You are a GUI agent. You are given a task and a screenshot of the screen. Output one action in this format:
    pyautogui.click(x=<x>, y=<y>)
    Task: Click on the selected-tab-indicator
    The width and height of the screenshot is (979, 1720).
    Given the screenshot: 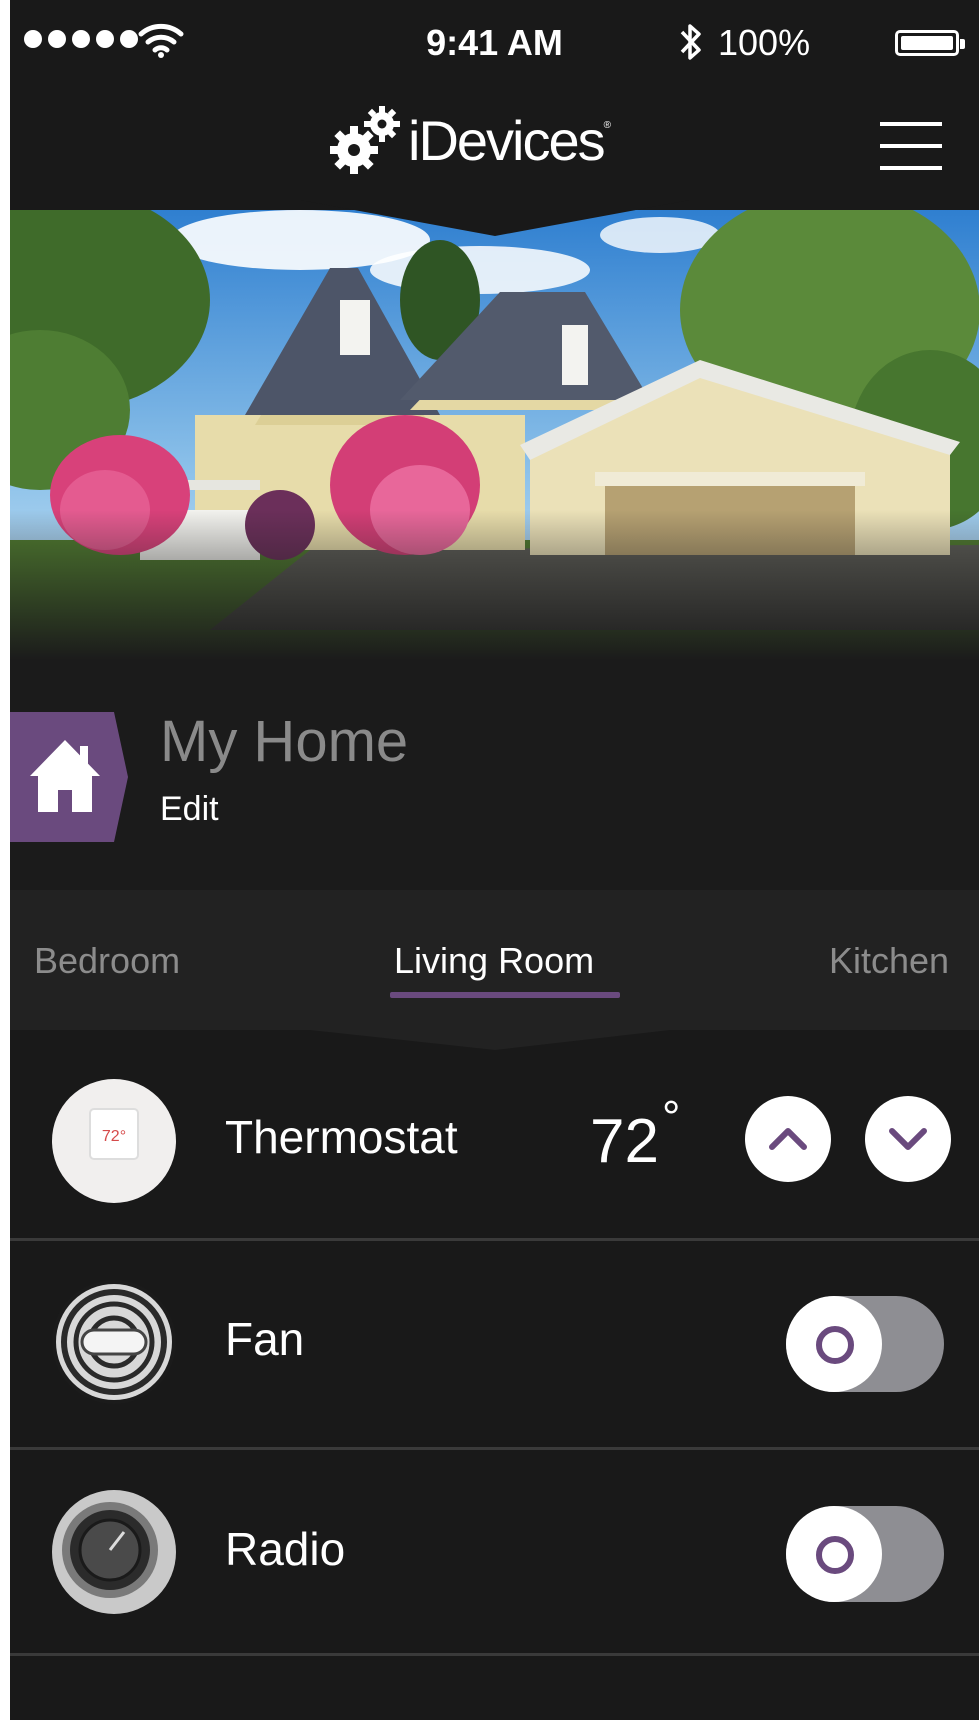 What is the action you would take?
    pyautogui.click(x=505, y=995)
    